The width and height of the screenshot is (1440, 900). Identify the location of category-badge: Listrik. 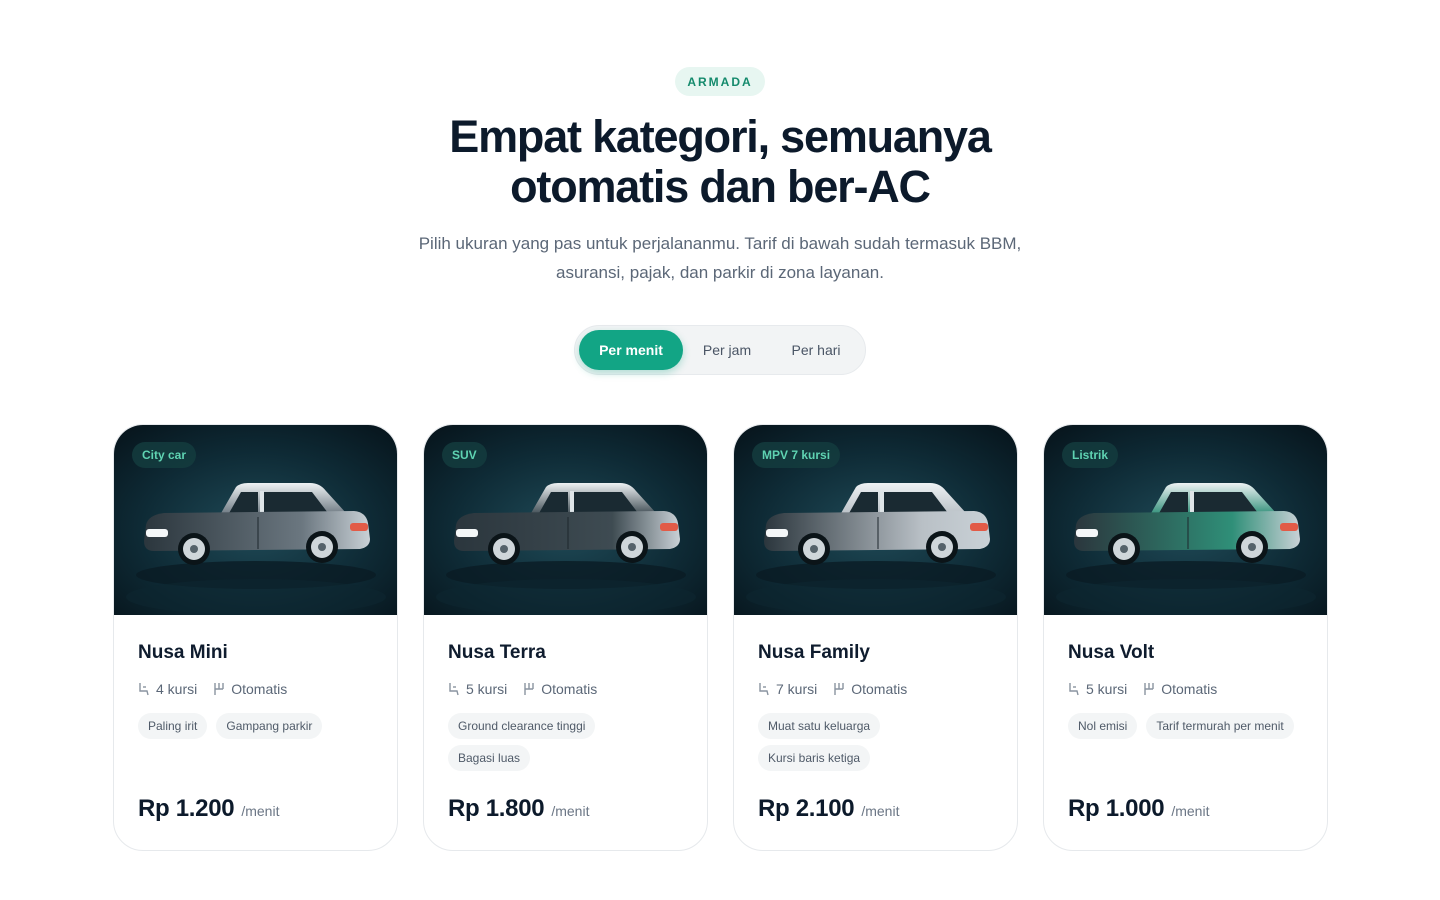
(1090, 455).